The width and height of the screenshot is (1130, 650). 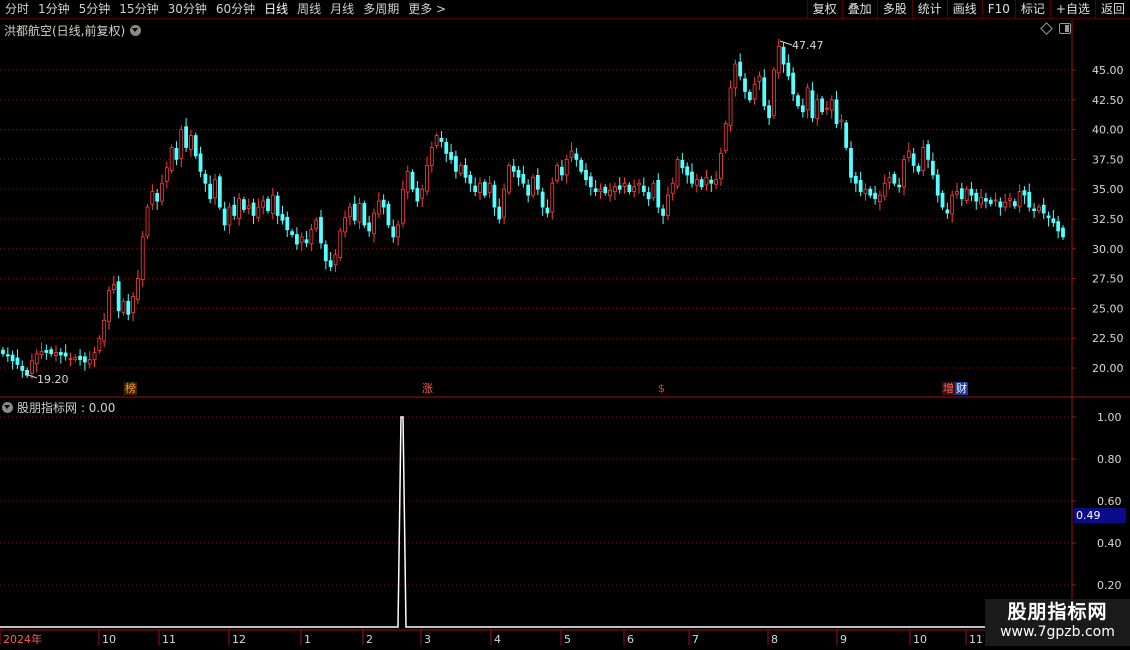 I want to click on x-axis-label: 6, so click(x=630, y=639).